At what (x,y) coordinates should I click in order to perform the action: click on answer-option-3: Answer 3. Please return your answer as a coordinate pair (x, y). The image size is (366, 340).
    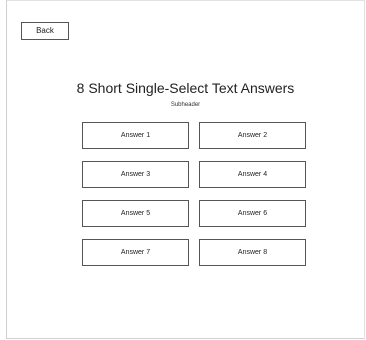
    Looking at the image, I should click on (135, 174).